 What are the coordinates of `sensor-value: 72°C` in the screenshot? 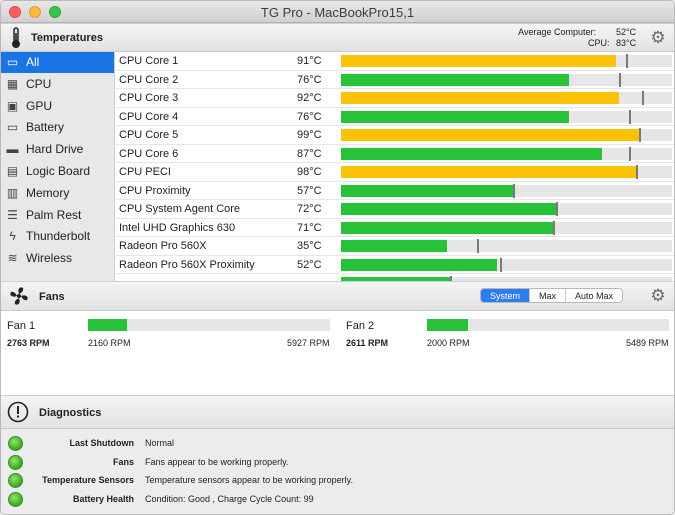 It's located at (309, 209).